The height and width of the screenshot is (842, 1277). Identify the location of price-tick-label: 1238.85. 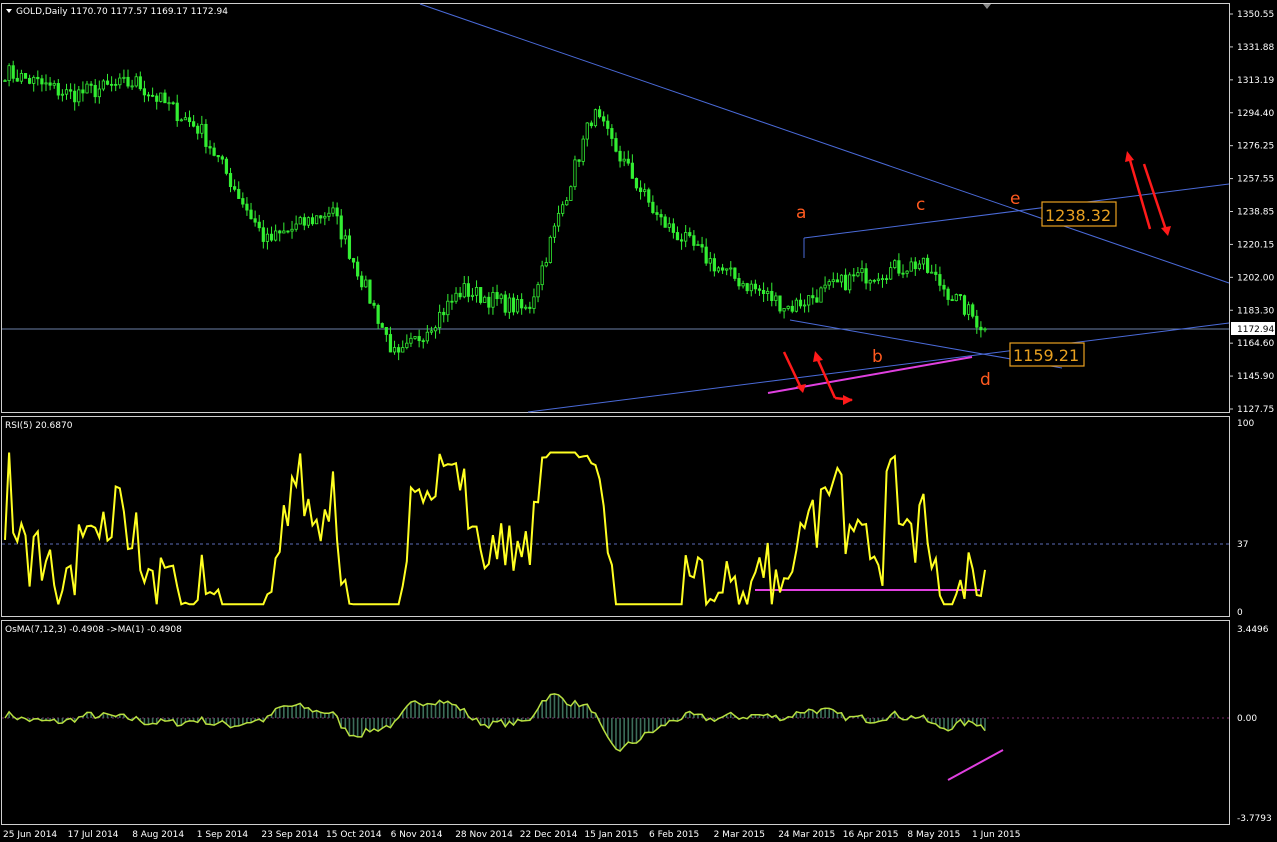
(1255, 213).